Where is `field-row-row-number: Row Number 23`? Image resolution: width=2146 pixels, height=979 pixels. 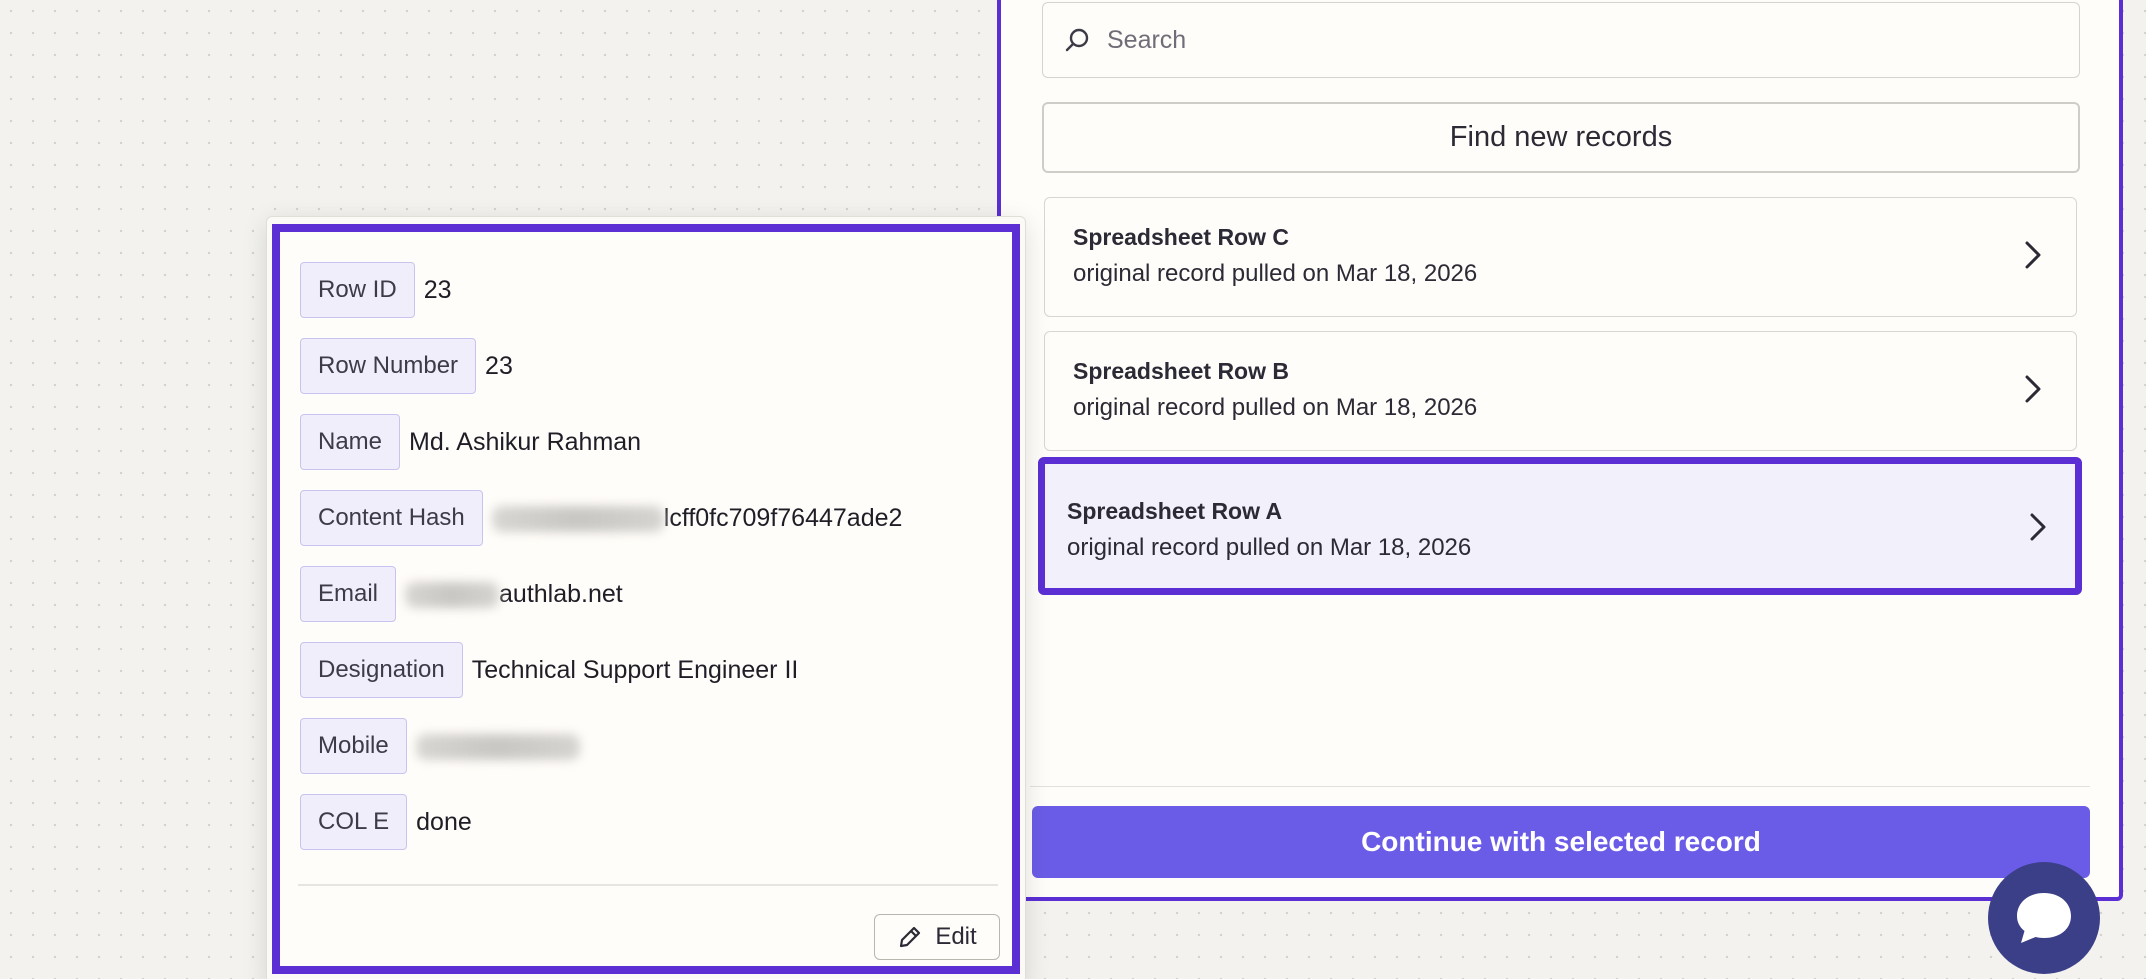 field-row-row-number: Row Number 23 is located at coordinates (406, 366).